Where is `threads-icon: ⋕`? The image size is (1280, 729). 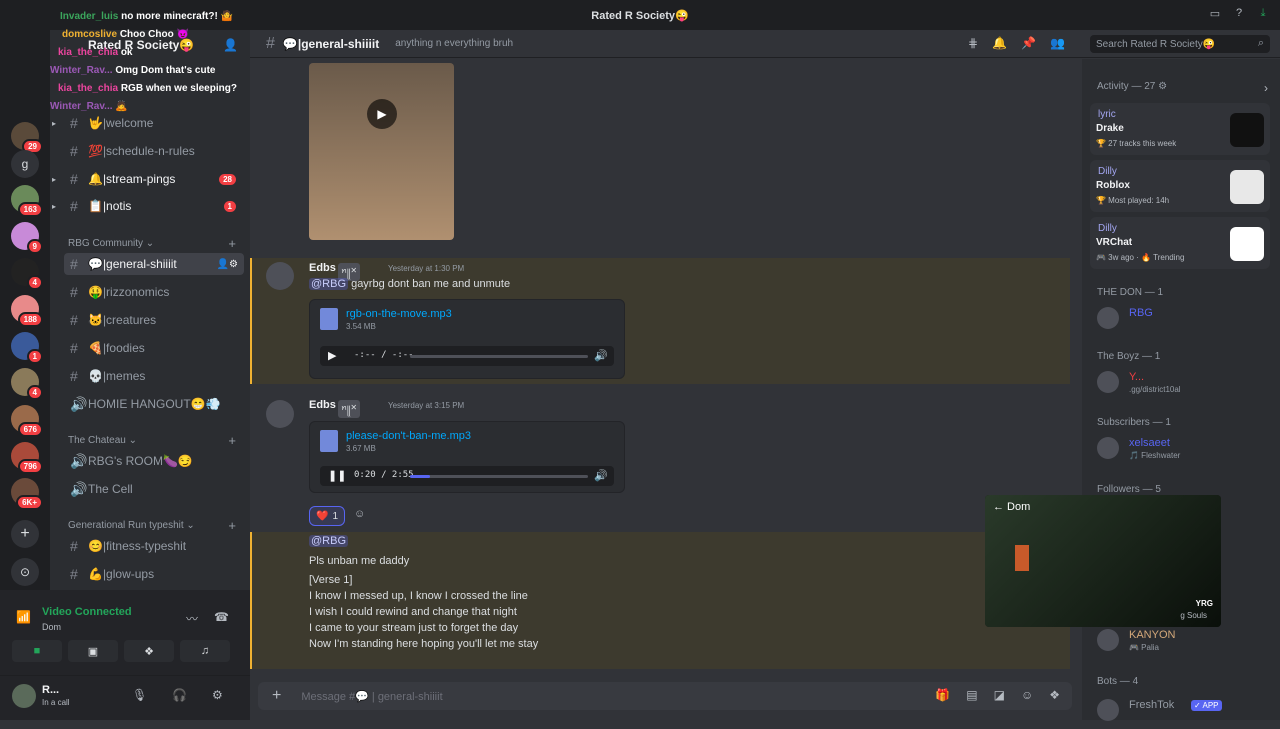 threads-icon: ⋕ is located at coordinates (973, 43).